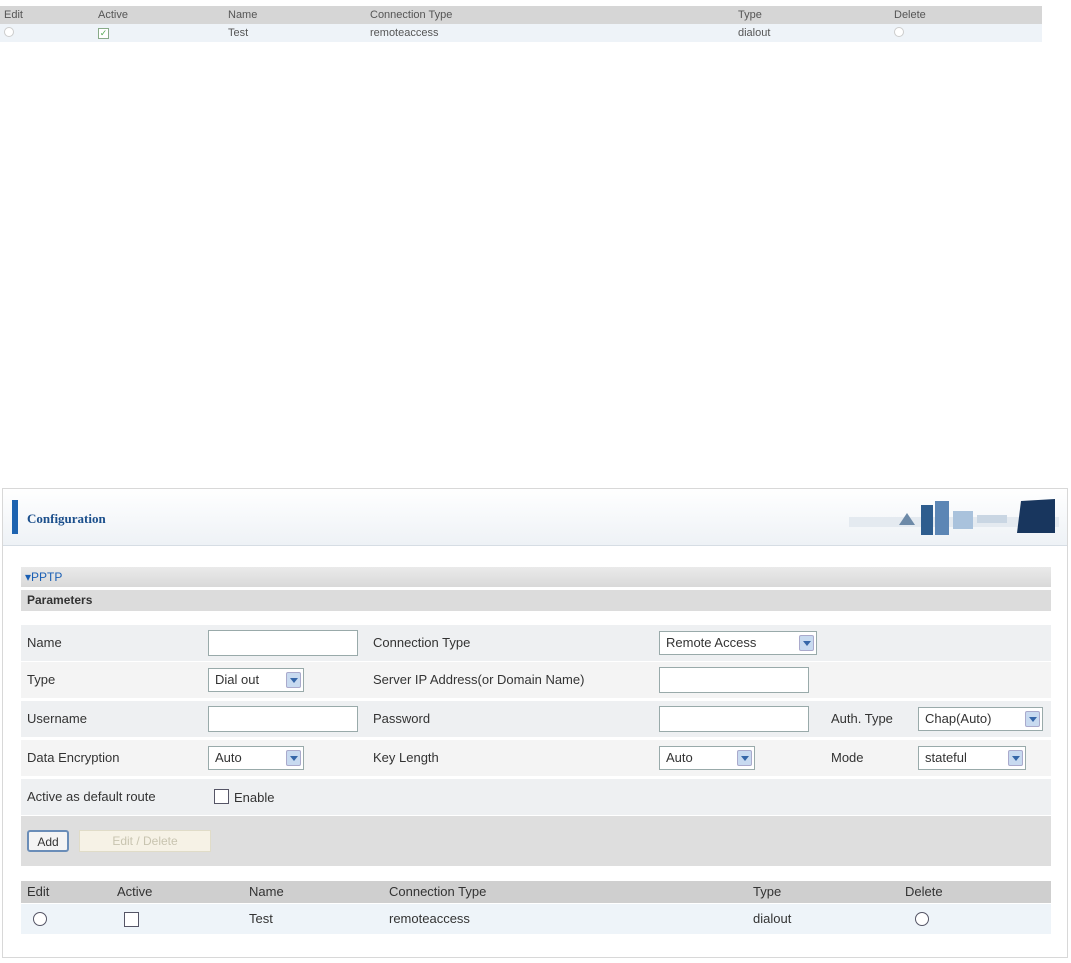  Describe the element at coordinates (135, 891) in the screenshot. I see `header-active: Active` at that location.